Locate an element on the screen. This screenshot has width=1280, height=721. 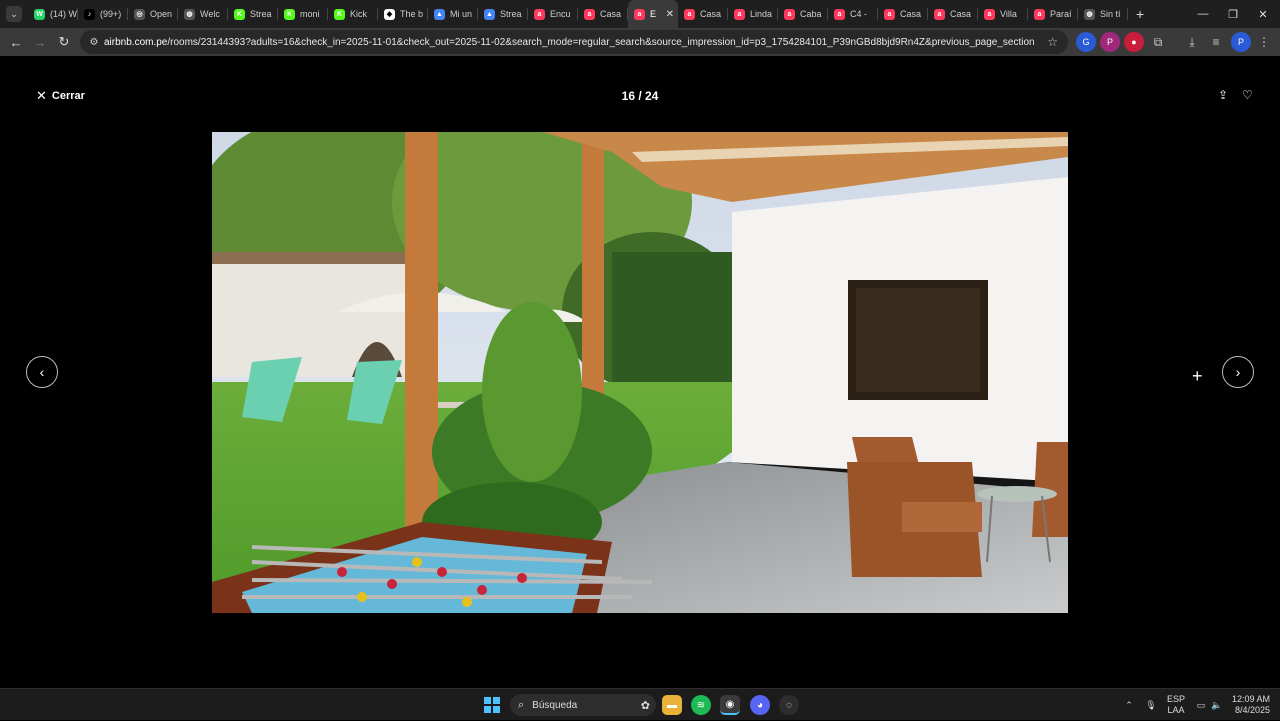
browser-tab: Kmoni is located at coordinates (303, 14).